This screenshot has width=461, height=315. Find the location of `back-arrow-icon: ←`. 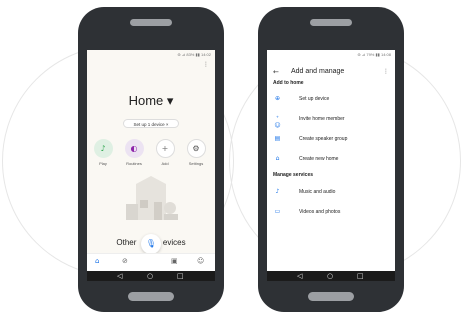

back-arrow-icon: ← is located at coordinates (276, 72).